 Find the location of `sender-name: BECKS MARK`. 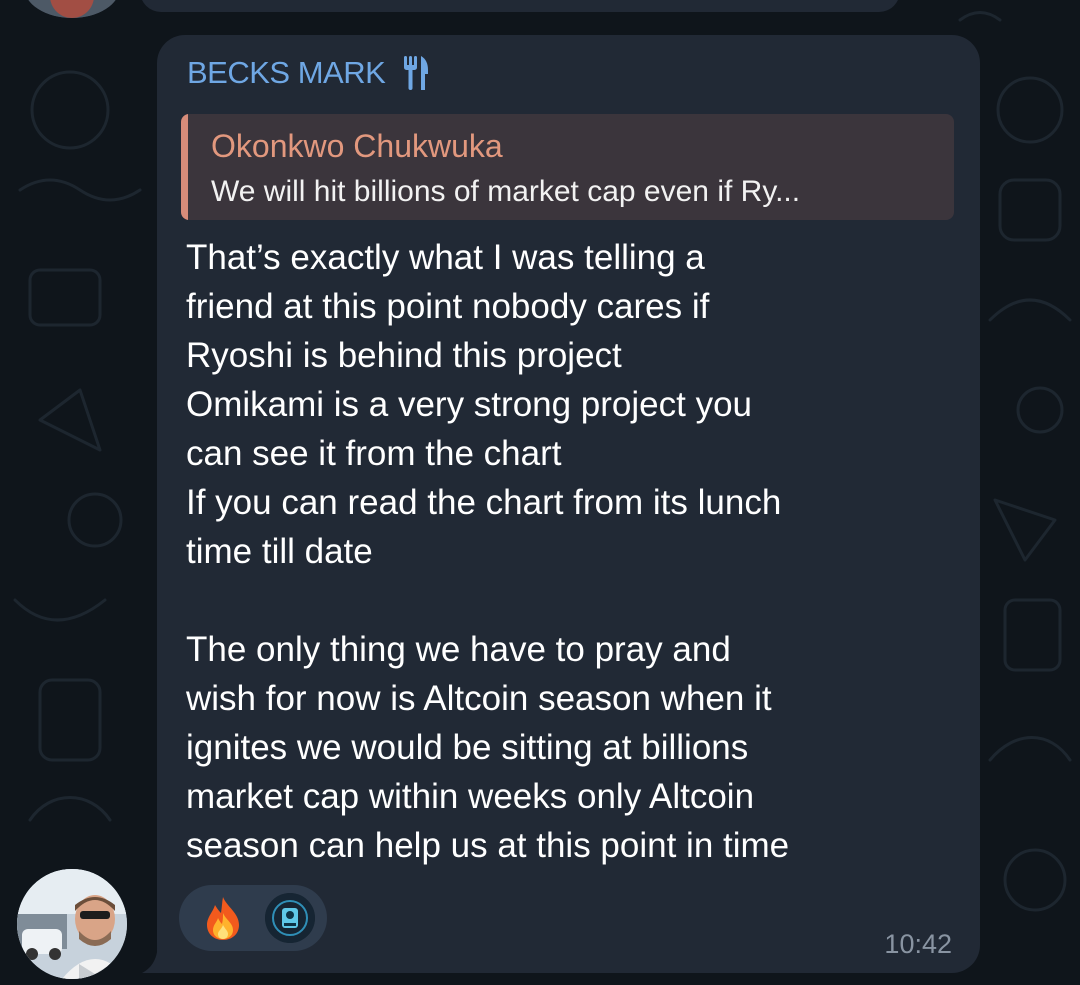

sender-name: BECKS MARK is located at coordinates (286, 73).